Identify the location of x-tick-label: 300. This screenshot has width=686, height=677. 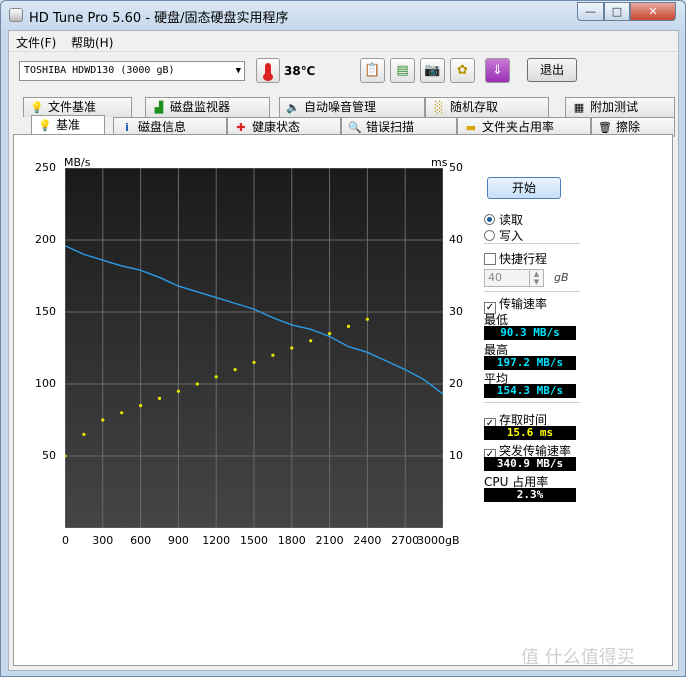
(103, 540).